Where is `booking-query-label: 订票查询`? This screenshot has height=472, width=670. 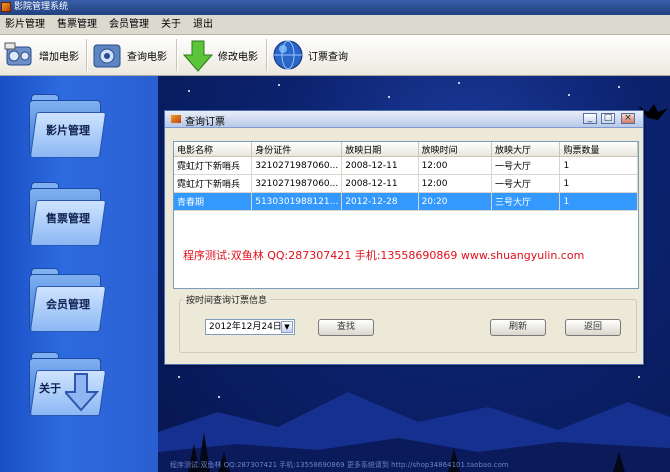 booking-query-label: 订票查询 is located at coordinates (328, 57).